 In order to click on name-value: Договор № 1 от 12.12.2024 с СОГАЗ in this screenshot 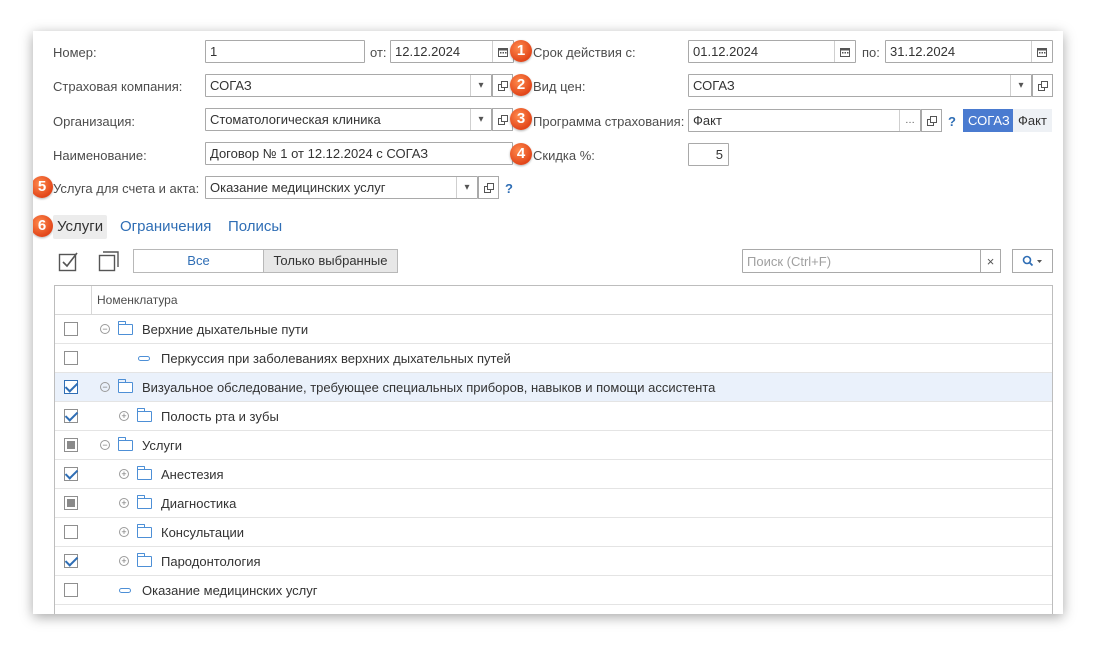, I will do `click(319, 153)`.